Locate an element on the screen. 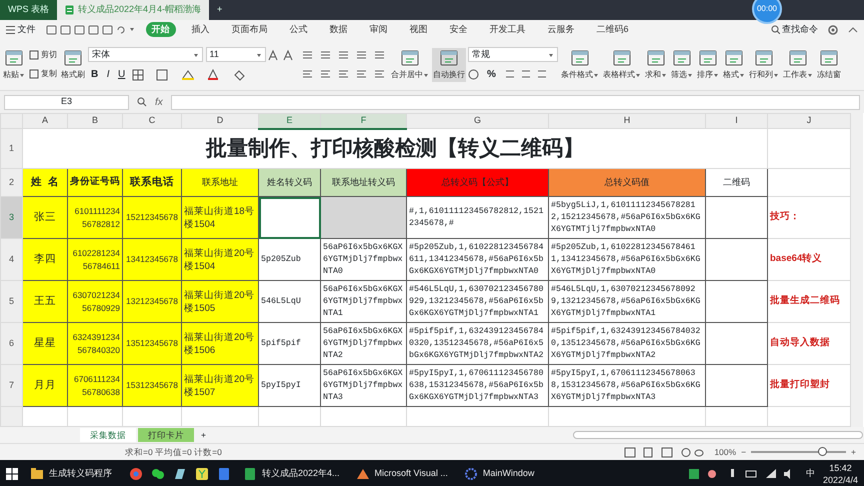 The image size is (864, 486). table-cell: 630702123456780929 is located at coordinates (95, 301).